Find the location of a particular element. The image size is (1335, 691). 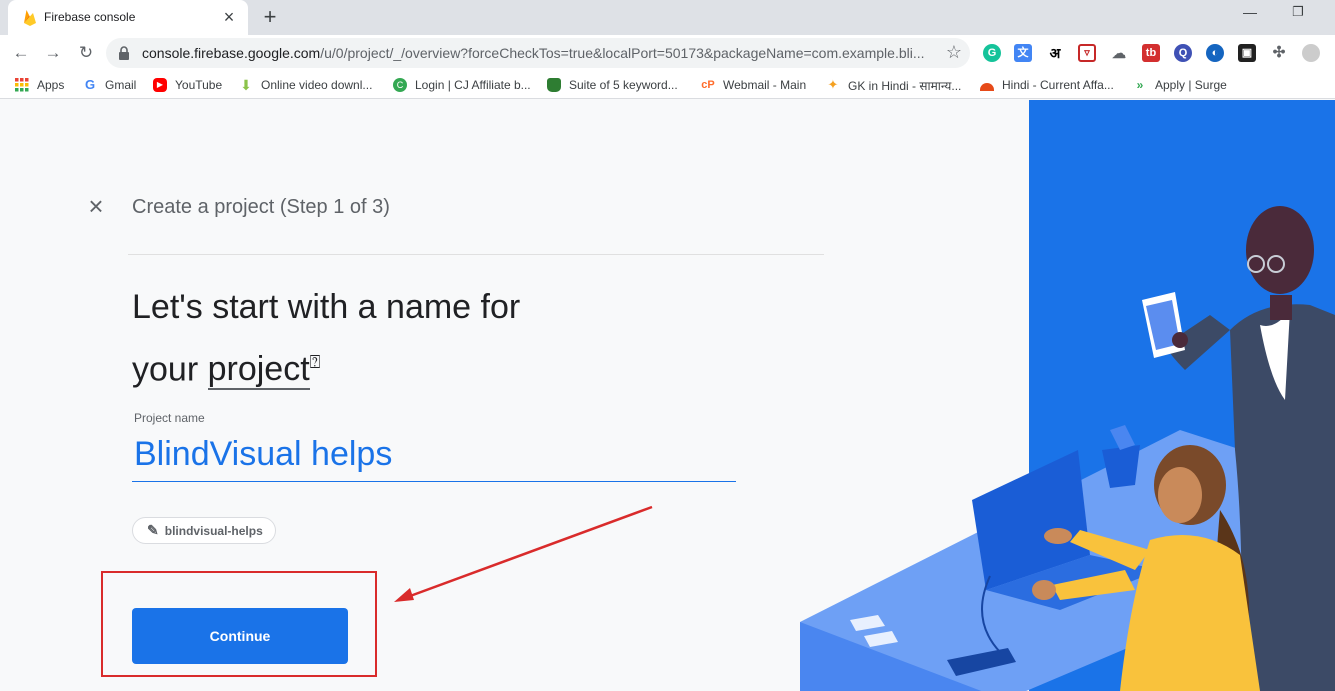

grammarly-extension-icon: G is located at coordinates (992, 53).